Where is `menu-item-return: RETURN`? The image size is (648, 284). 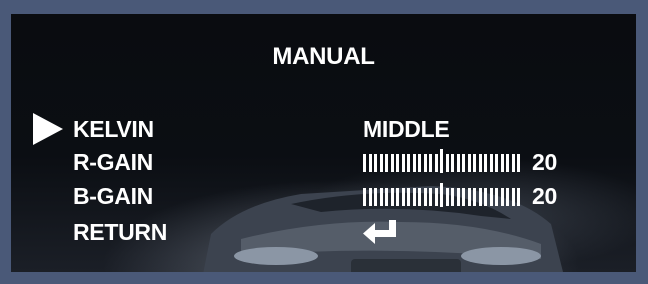 menu-item-return: RETURN is located at coordinates (120, 232).